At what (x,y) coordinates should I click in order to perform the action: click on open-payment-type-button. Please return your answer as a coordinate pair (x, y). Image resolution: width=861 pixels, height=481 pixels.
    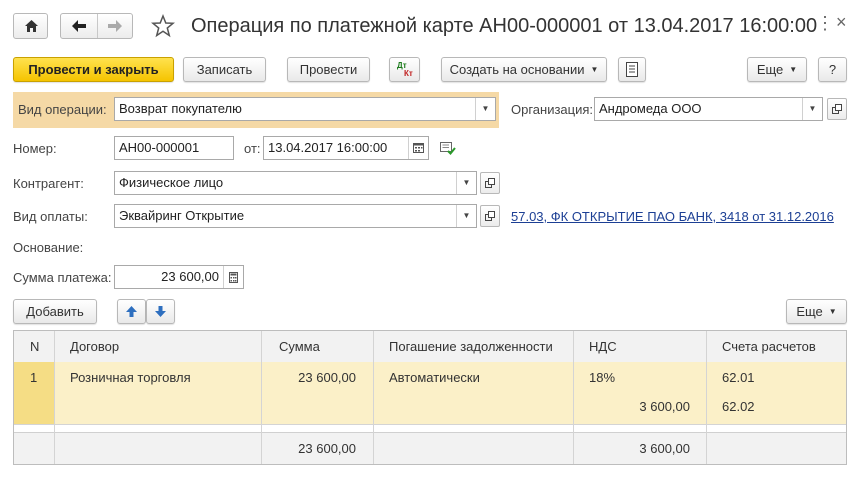
    Looking at the image, I should click on (490, 216).